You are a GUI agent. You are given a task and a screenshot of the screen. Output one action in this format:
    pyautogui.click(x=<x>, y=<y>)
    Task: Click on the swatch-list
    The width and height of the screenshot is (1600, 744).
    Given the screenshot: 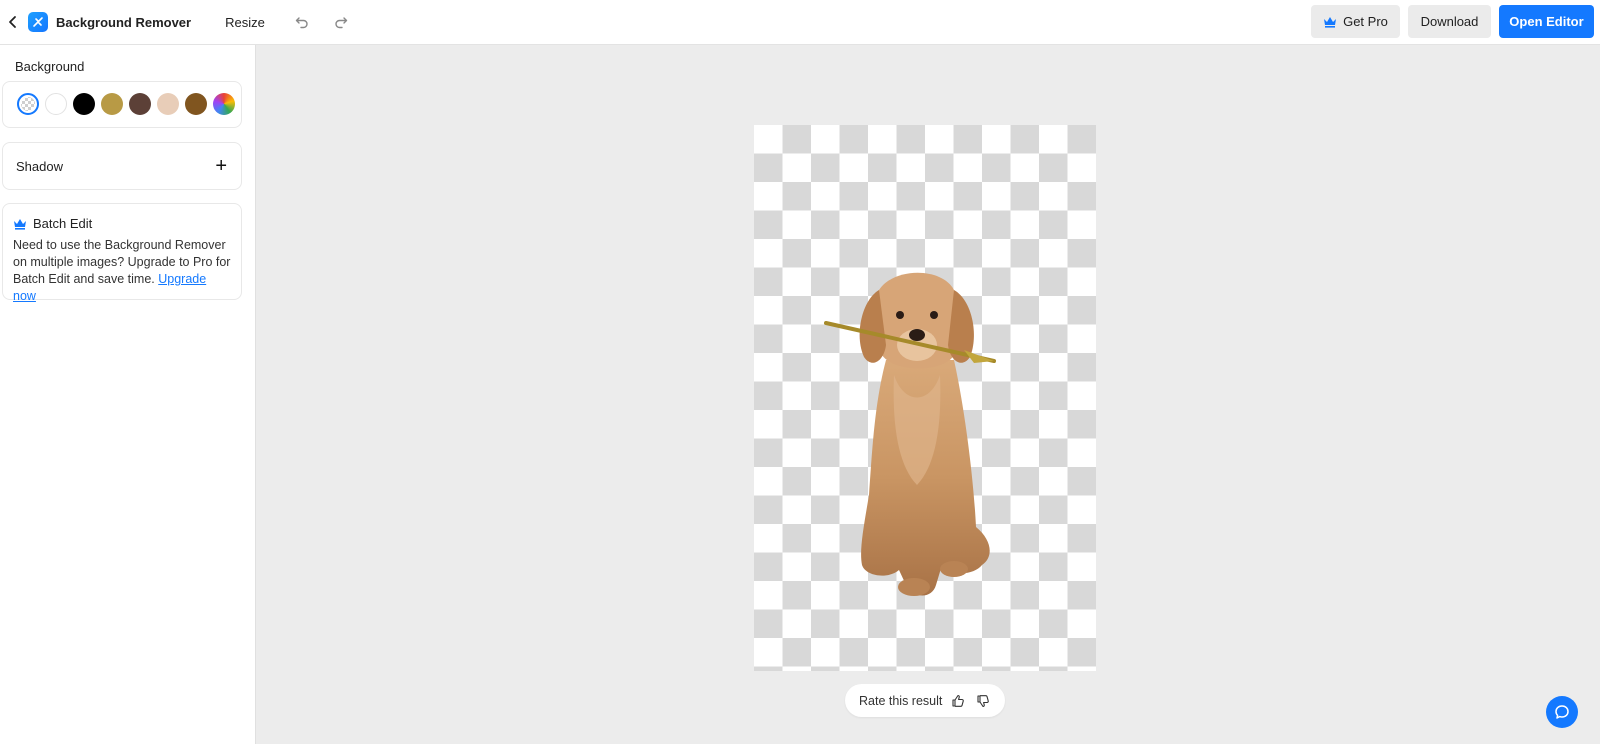 What is the action you would take?
    pyautogui.click(x=122, y=98)
    